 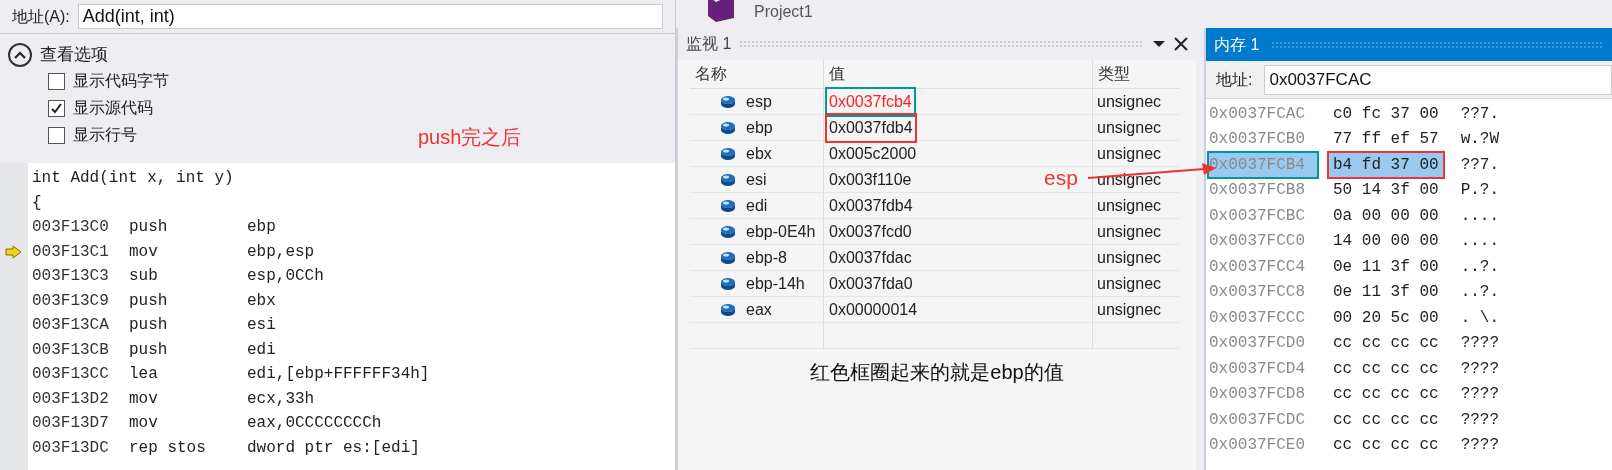 I want to click on variable-value: 0x00000014, so click(x=873, y=309).